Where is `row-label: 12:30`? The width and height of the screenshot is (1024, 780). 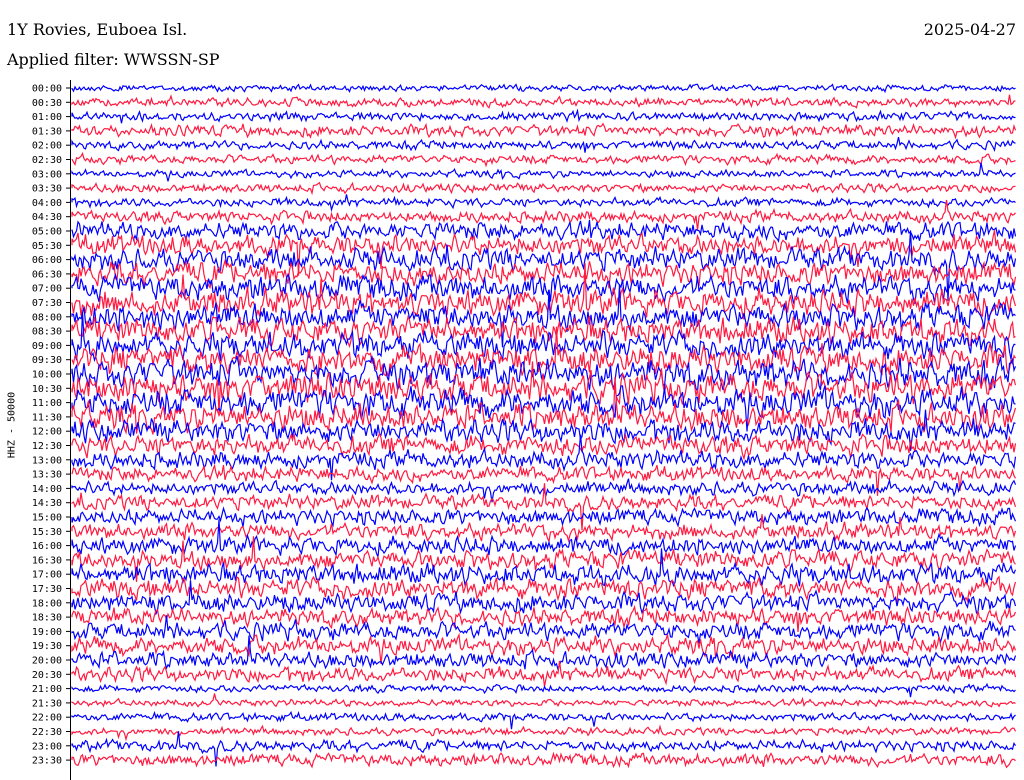 row-label: 12:30 is located at coordinates (47, 446).